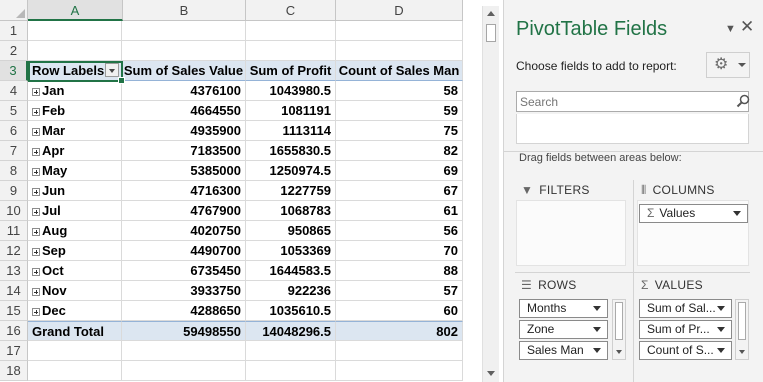 The width and height of the screenshot is (763, 382). I want to click on sales-value-cell: 4767900, so click(184, 211).